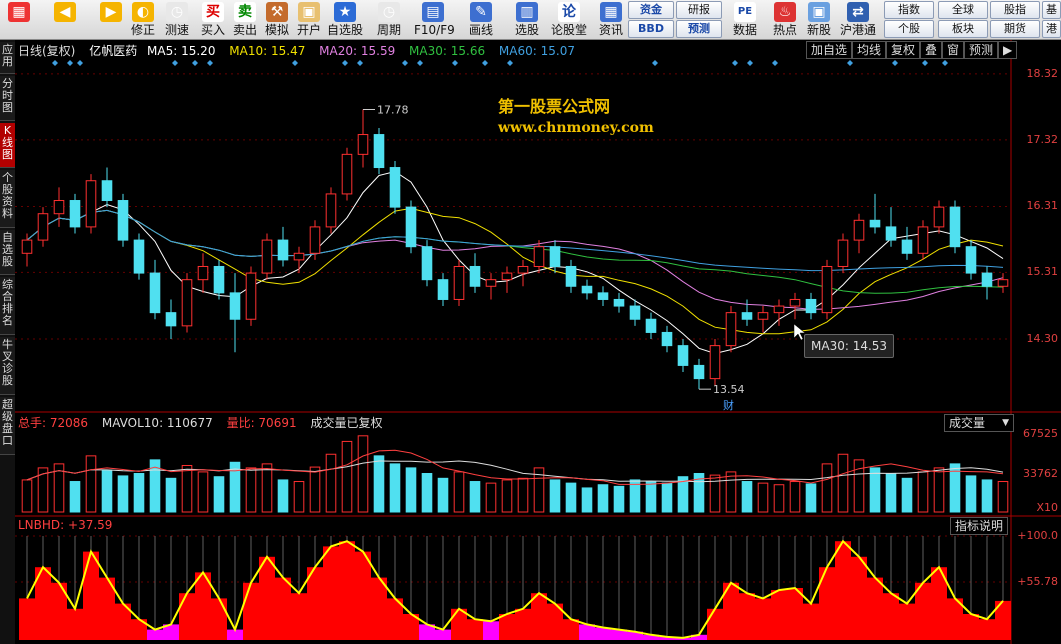  I want to click on price-tick-label: 15.31, so click(1042, 272).